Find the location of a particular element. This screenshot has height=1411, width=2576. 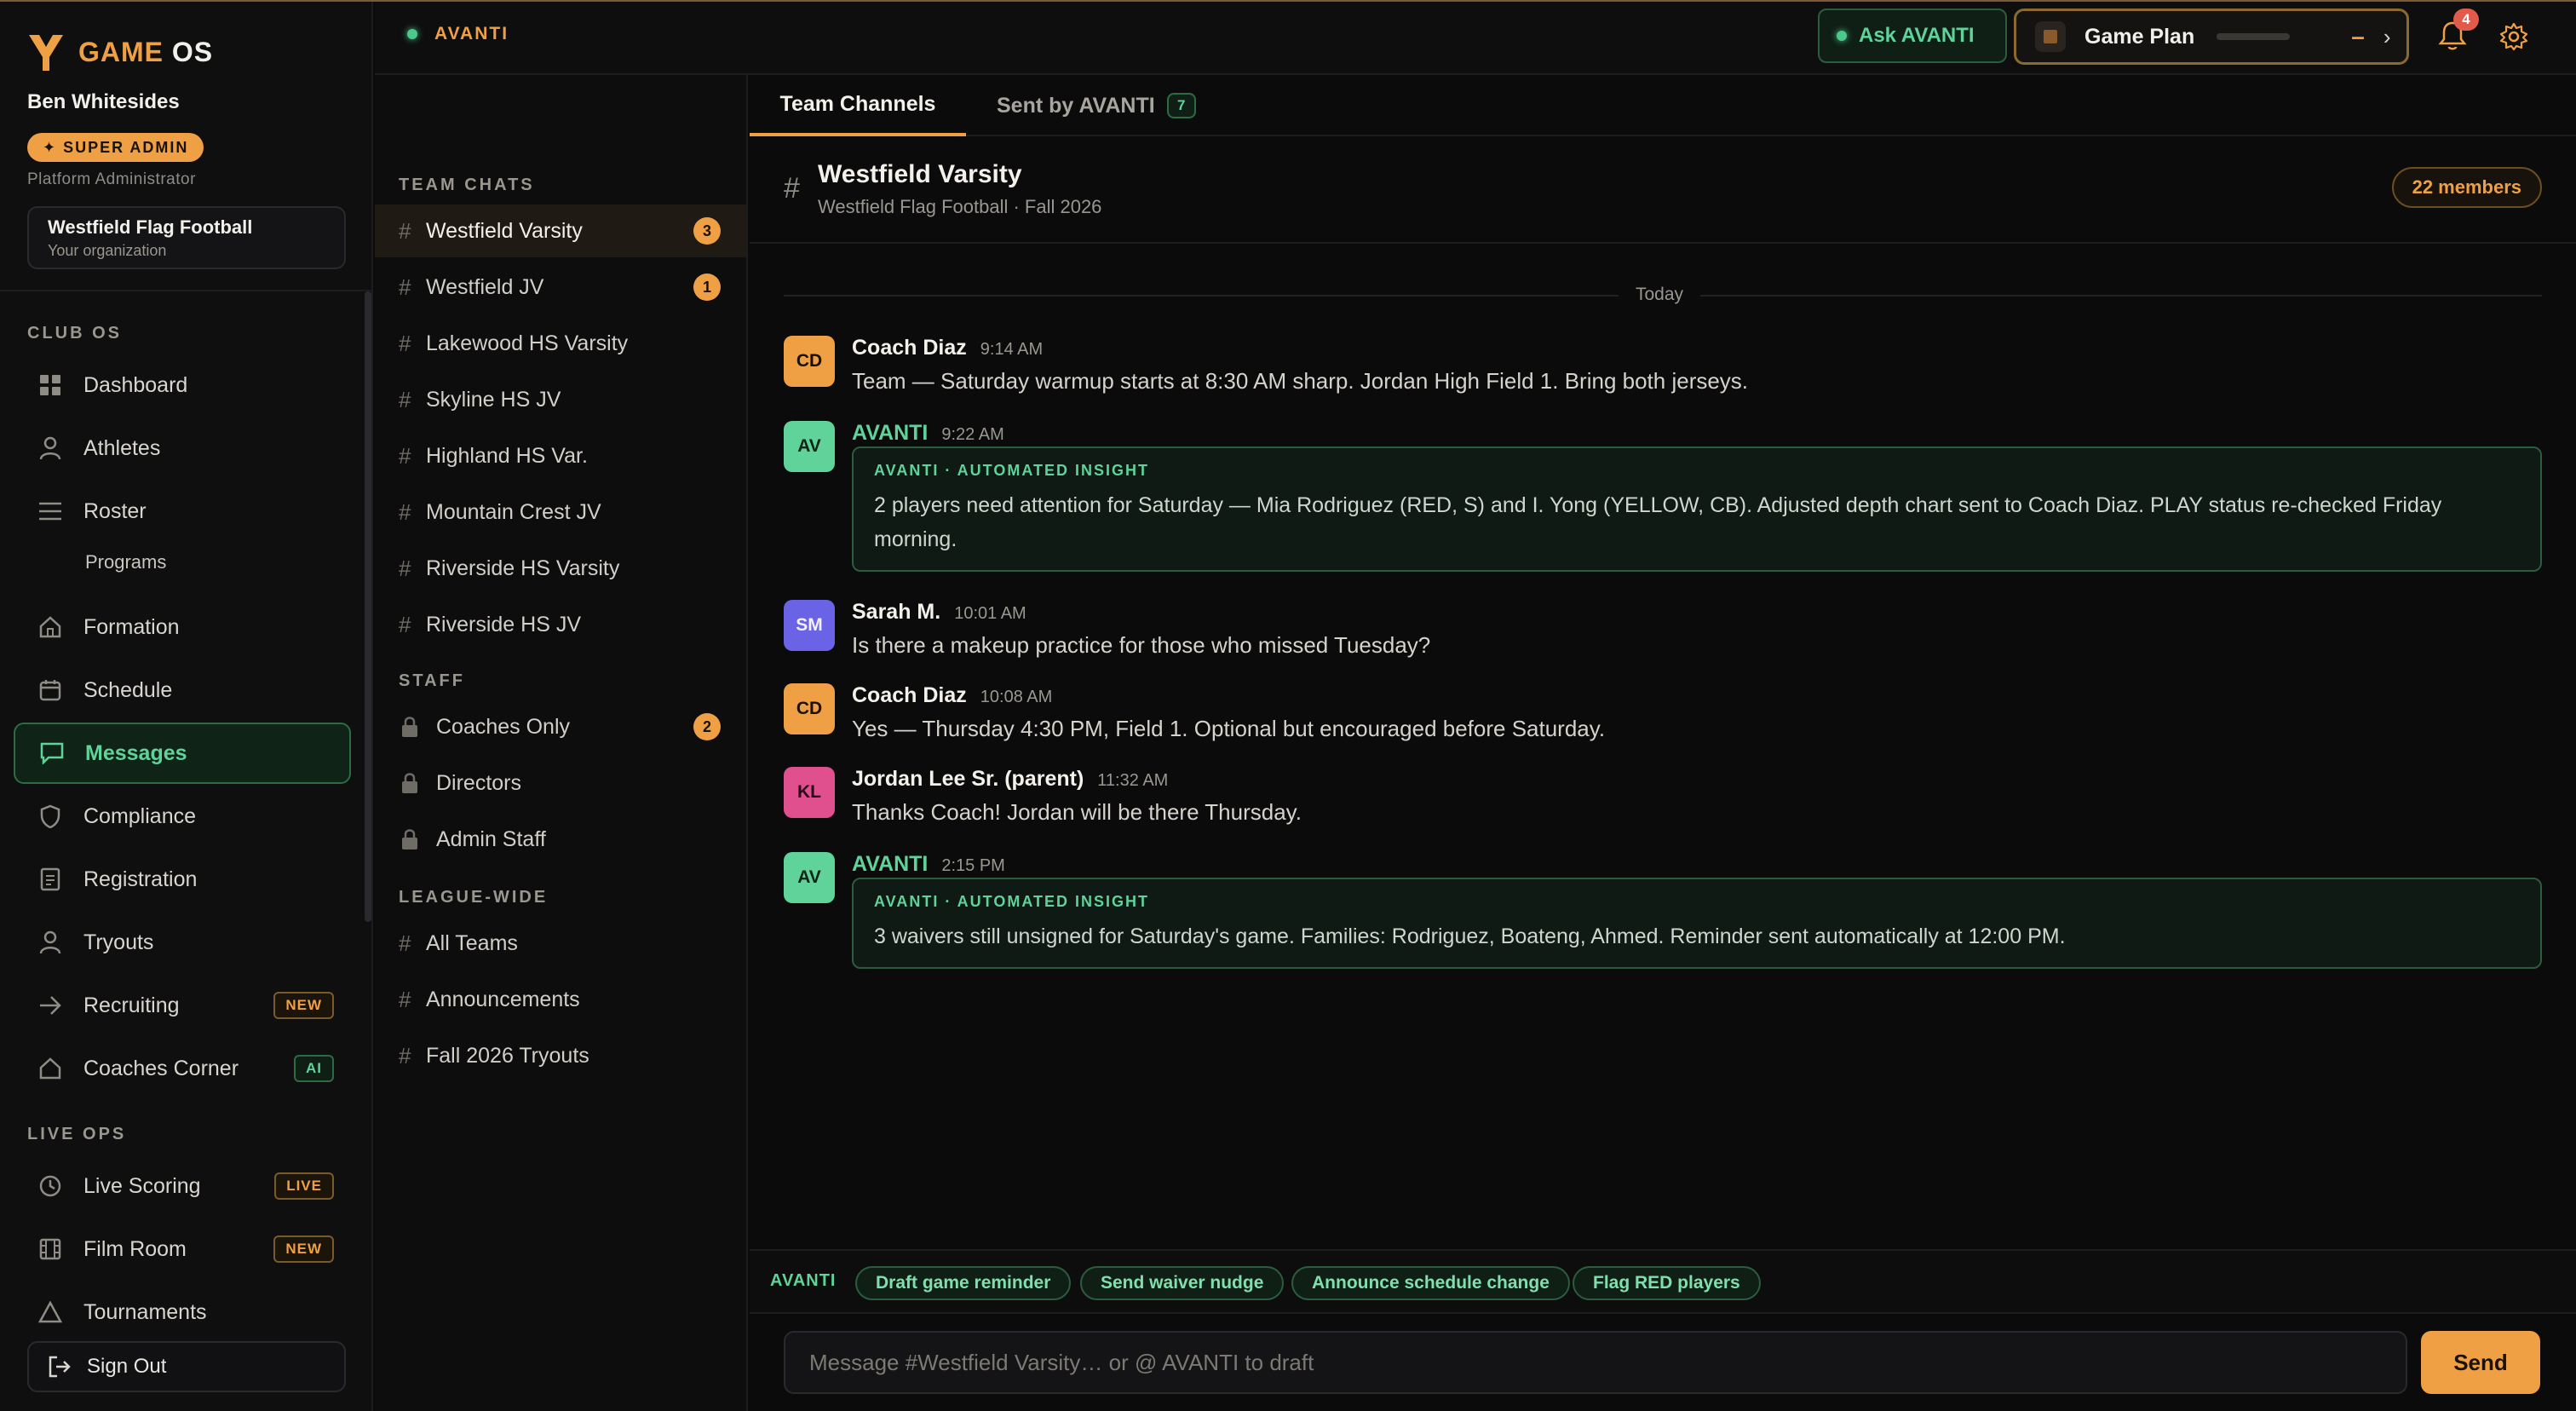

channel-mountain-crest-jv: # Mountain Crest JV is located at coordinates (560, 512).